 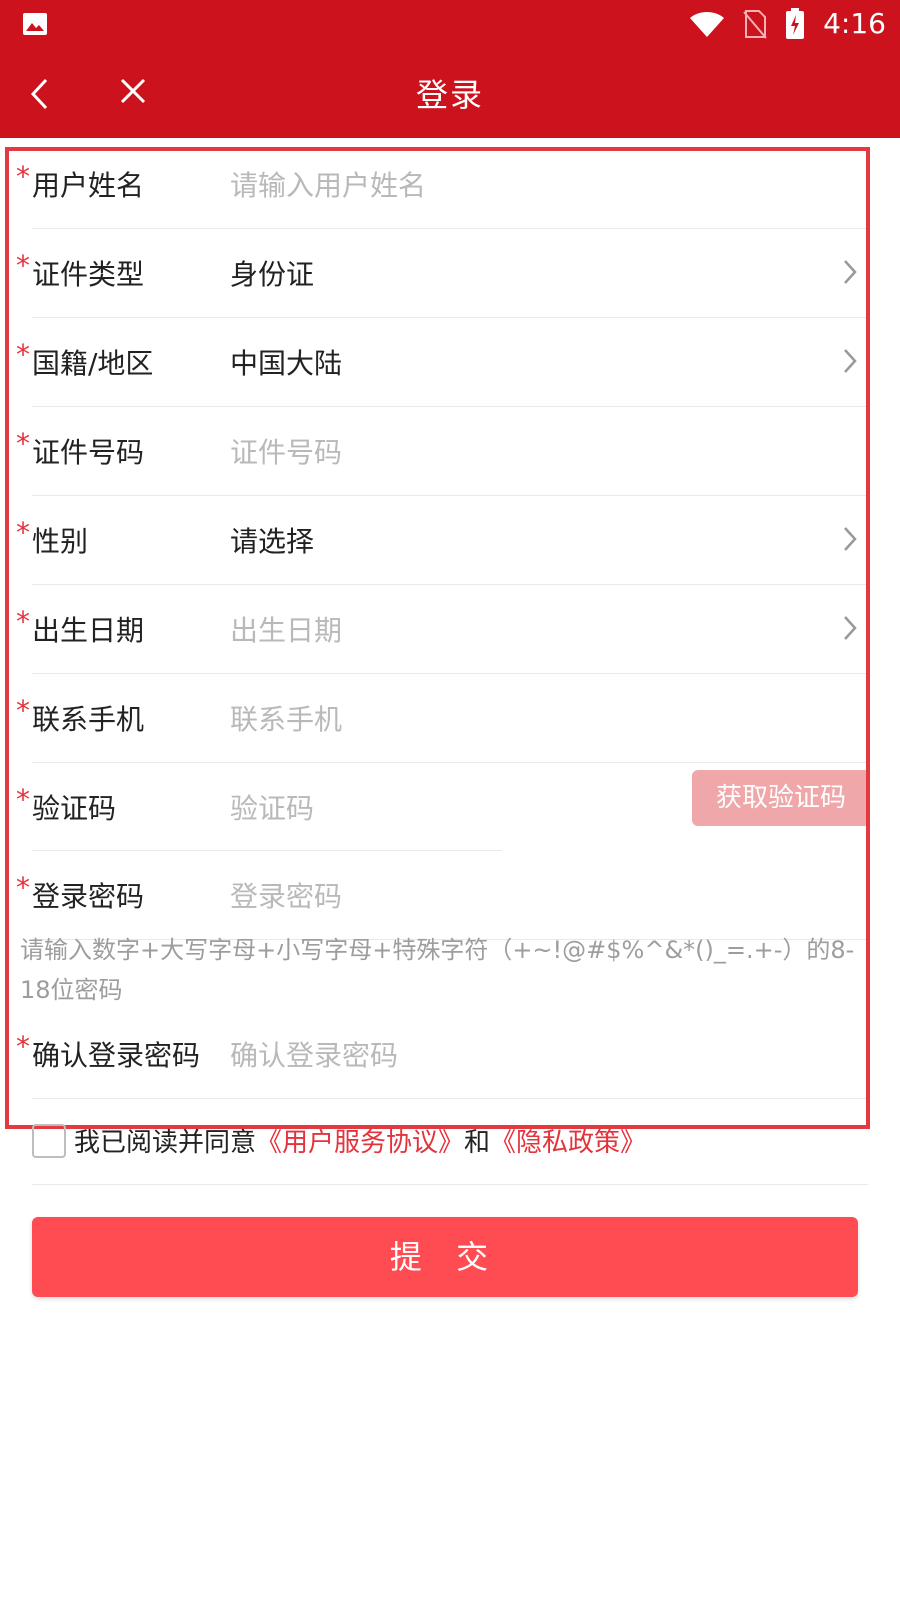 What do you see at coordinates (286, 451) in the screenshot?
I see `id-number-input: 证件号码` at bounding box center [286, 451].